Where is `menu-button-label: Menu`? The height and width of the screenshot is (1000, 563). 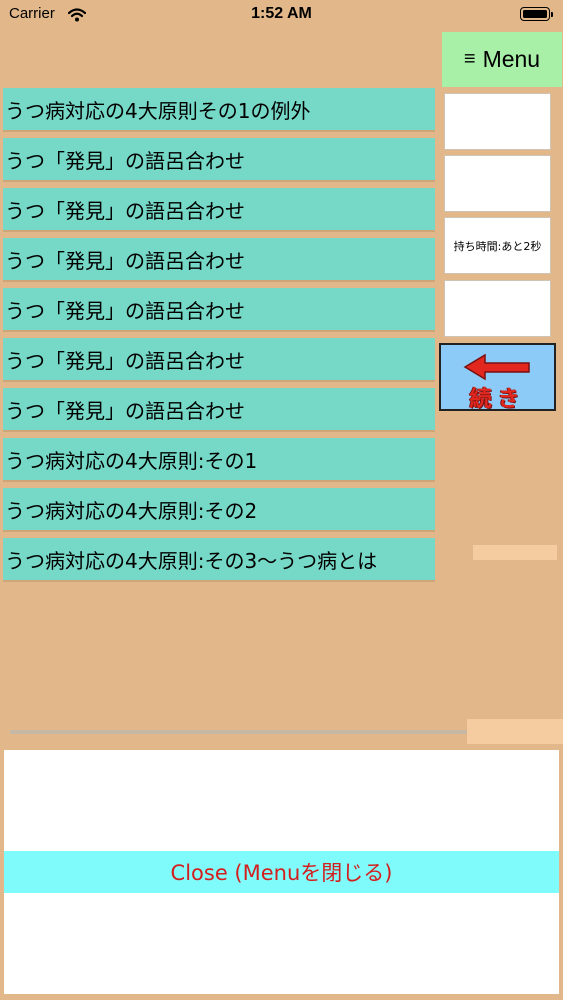
menu-button-label: Menu is located at coordinates (511, 59).